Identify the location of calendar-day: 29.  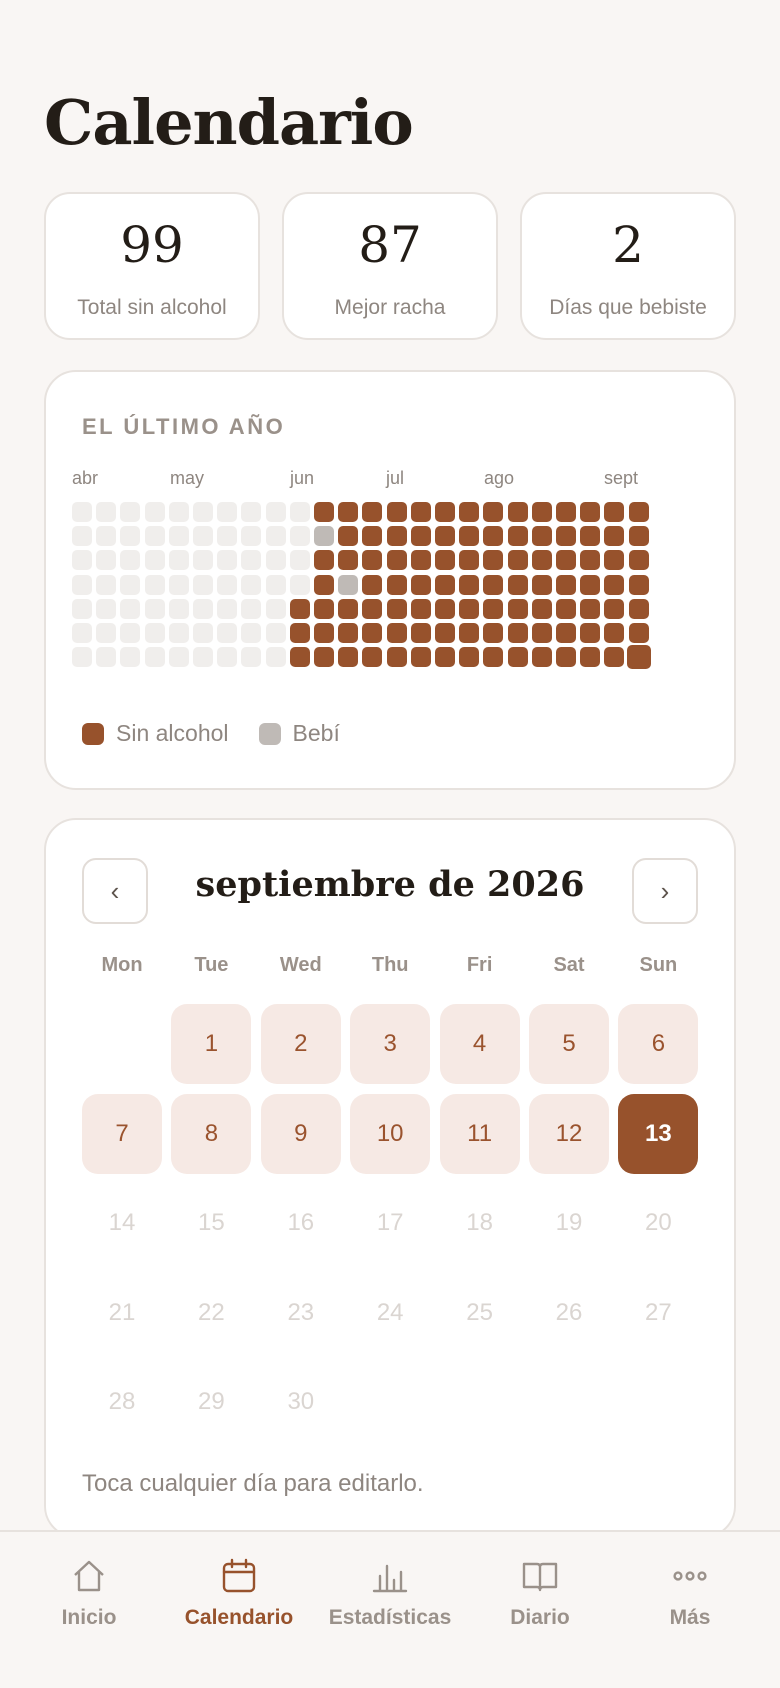
(211, 1402).